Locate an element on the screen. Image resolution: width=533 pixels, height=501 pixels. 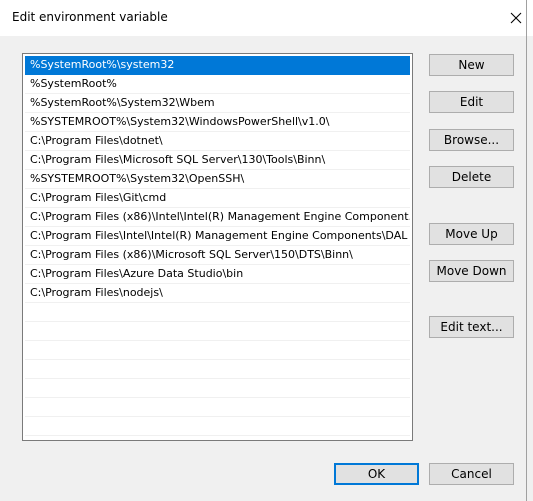
list-item: %SystemRoot%\system32 is located at coordinates (217, 65).